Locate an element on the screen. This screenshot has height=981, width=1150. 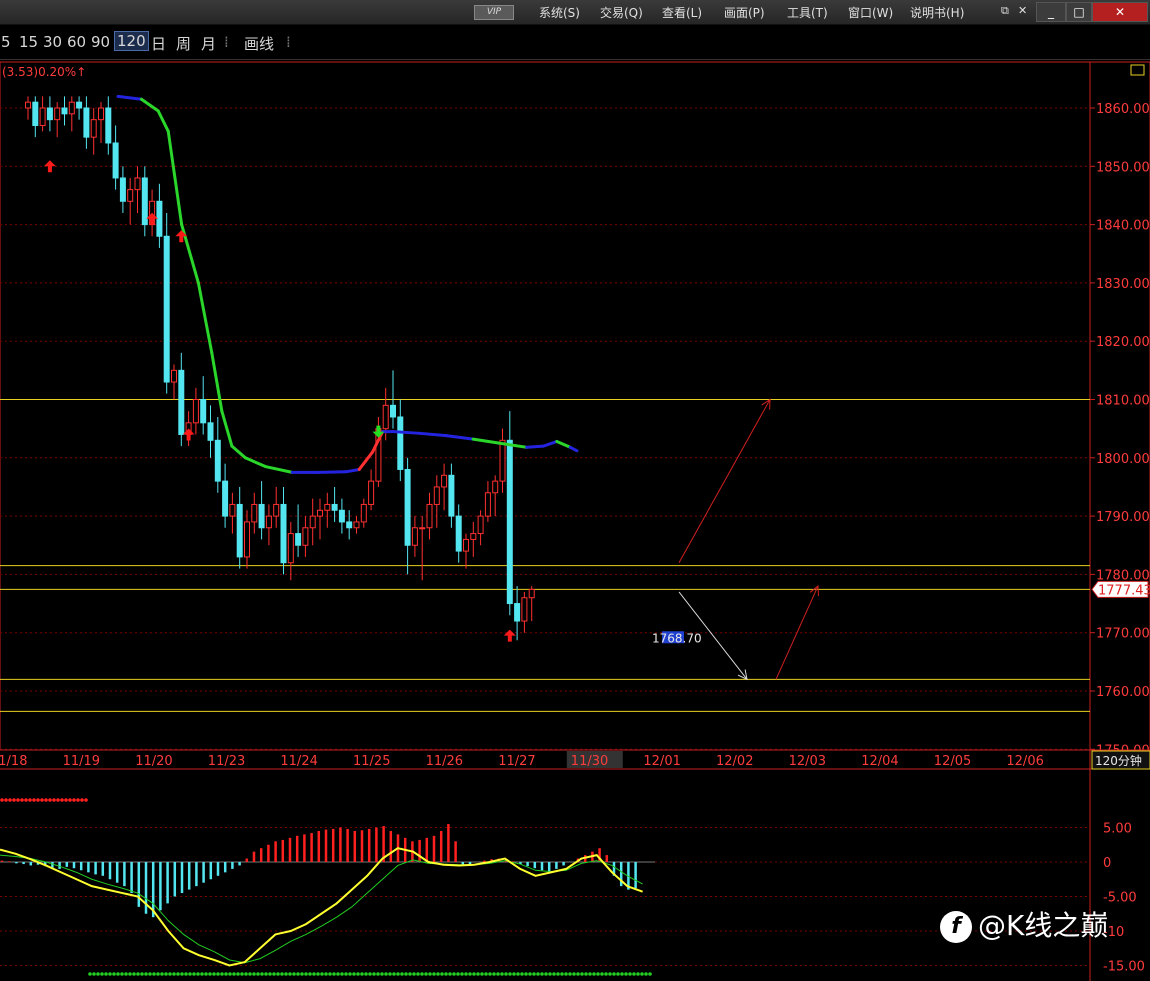
date-tick-label: 11/25 is located at coordinates (371, 761).